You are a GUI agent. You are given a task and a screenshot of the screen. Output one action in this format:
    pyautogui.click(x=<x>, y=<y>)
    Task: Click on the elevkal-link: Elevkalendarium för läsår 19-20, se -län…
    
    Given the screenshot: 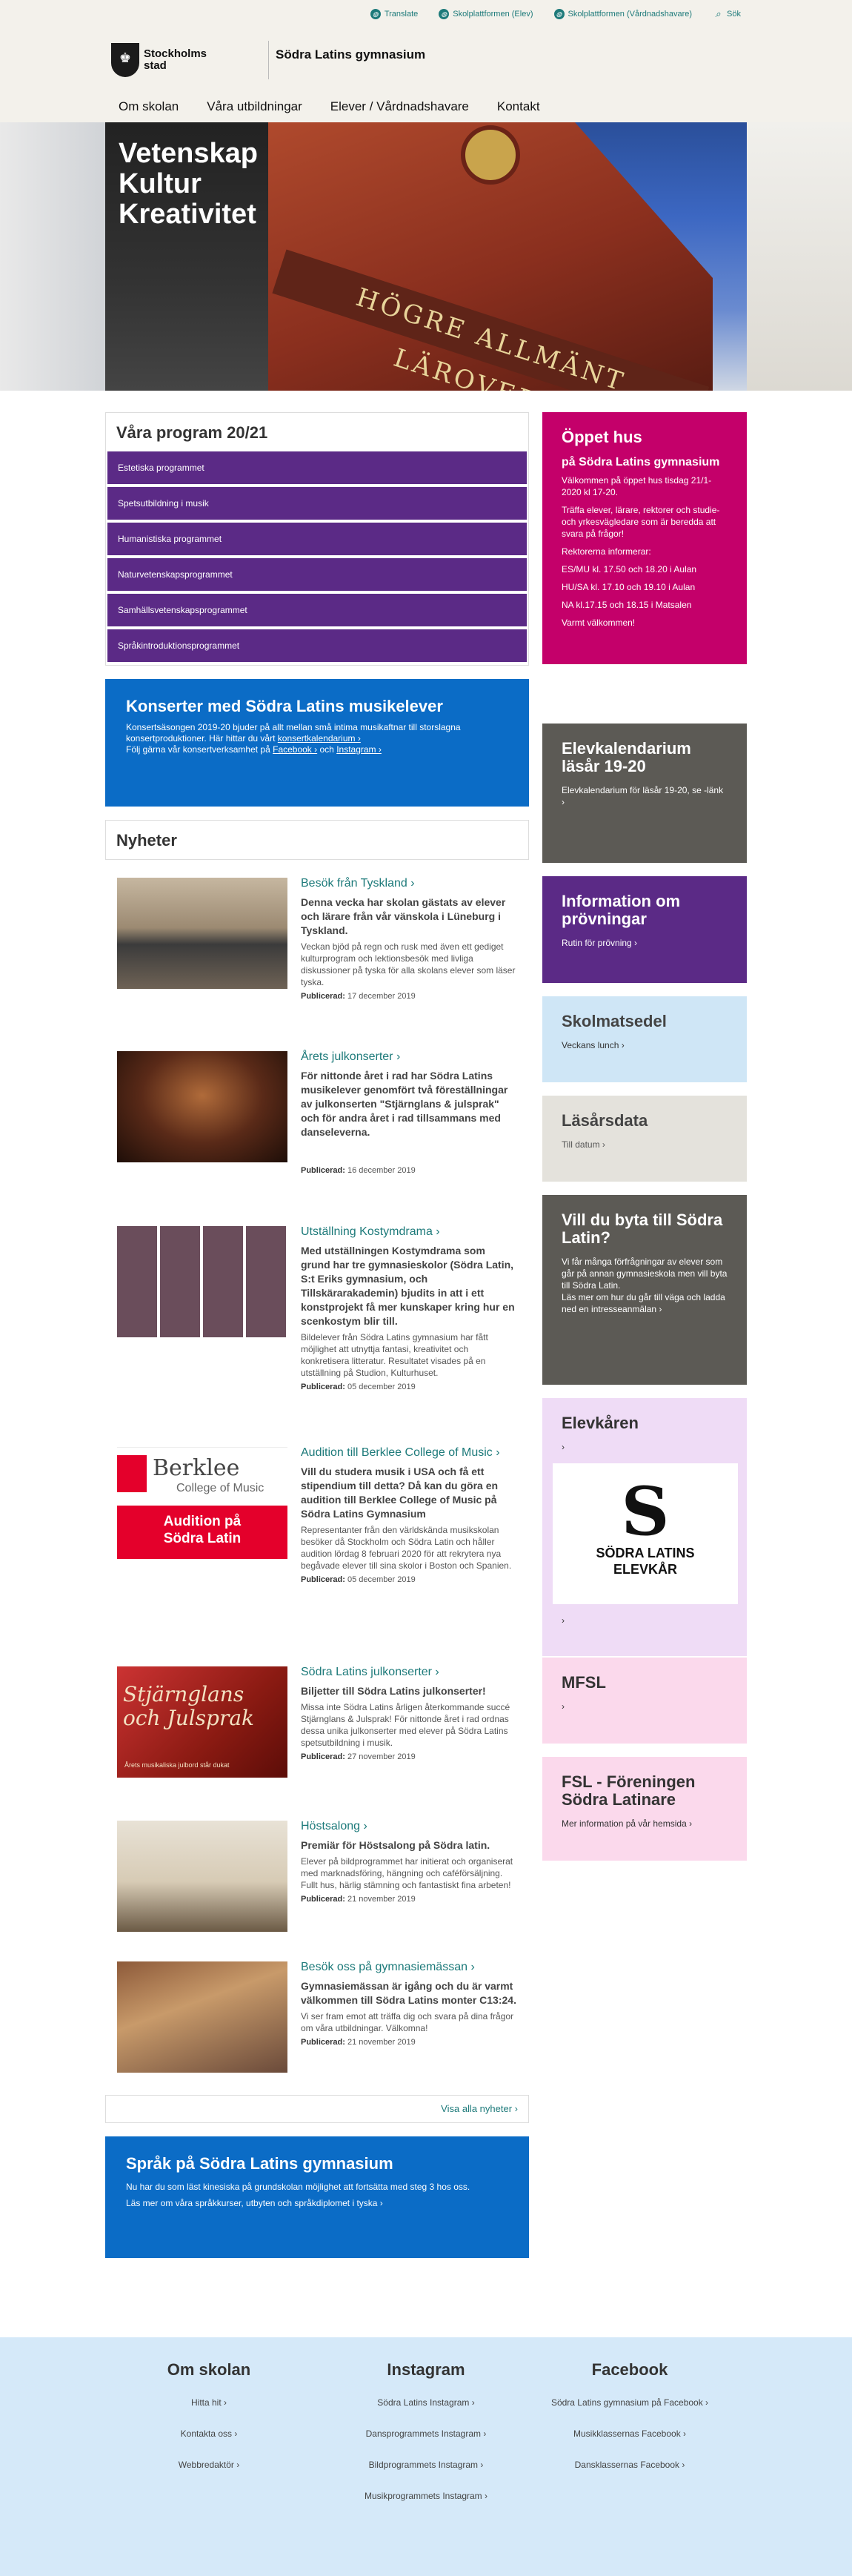 What is the action you would take?
    pyautogui.click(x=645, y=796)
    